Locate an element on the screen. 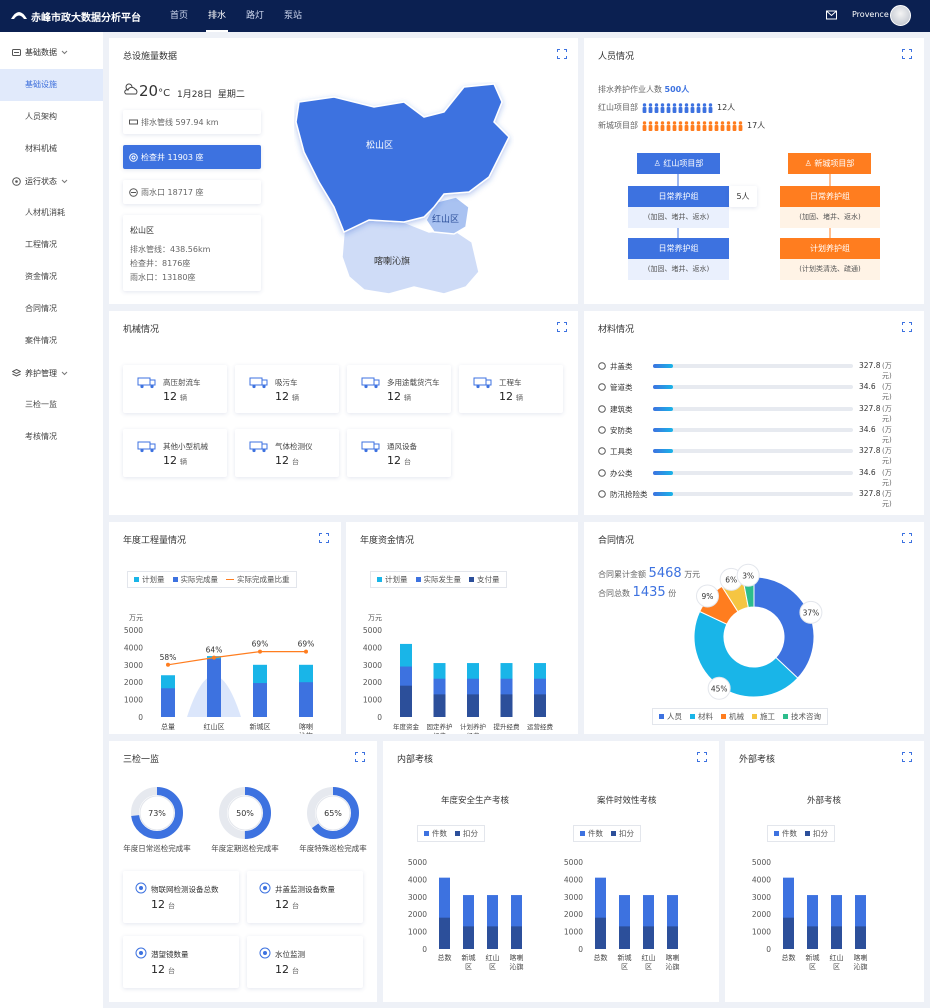 This screenshot has width=930, height=1008. legend-item: 实际完成量比重 is located at coordinates (258, 579).